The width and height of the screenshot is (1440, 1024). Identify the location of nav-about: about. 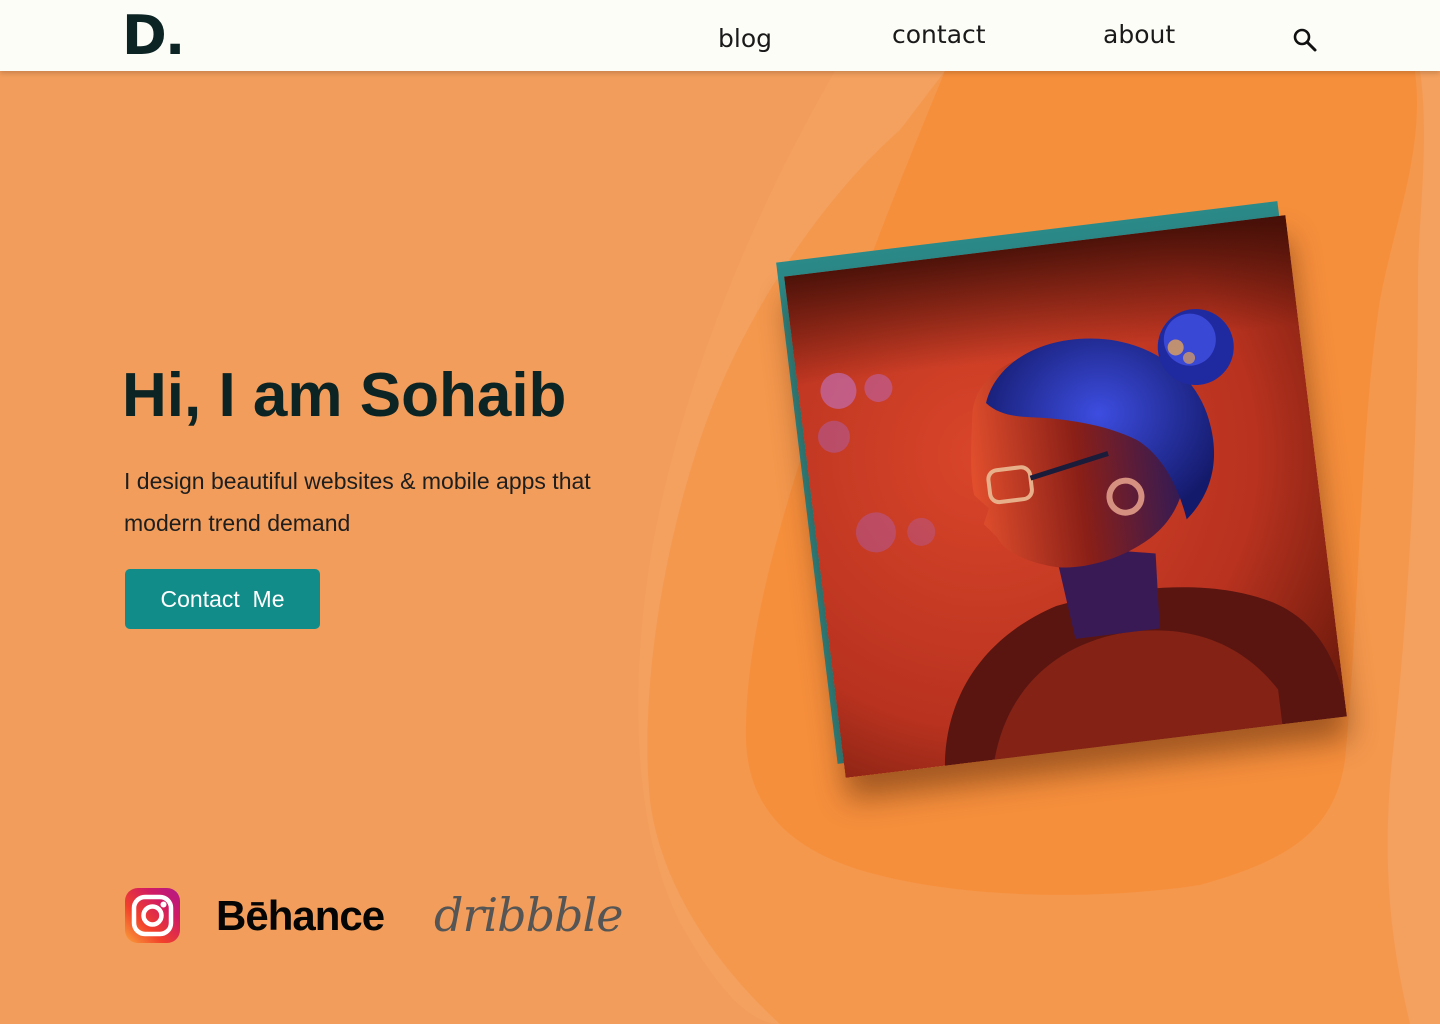
(1139, 34).